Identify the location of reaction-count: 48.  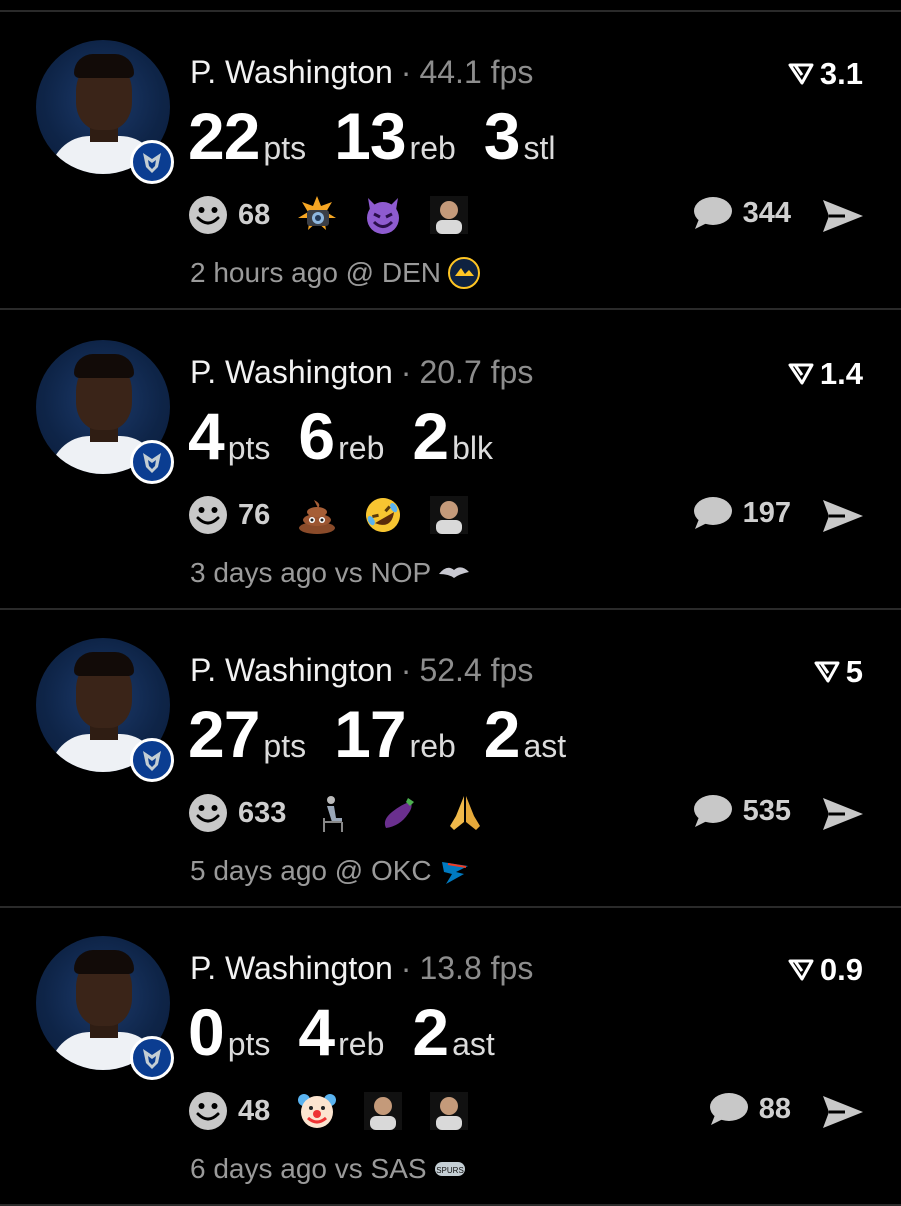
(254, 1111).